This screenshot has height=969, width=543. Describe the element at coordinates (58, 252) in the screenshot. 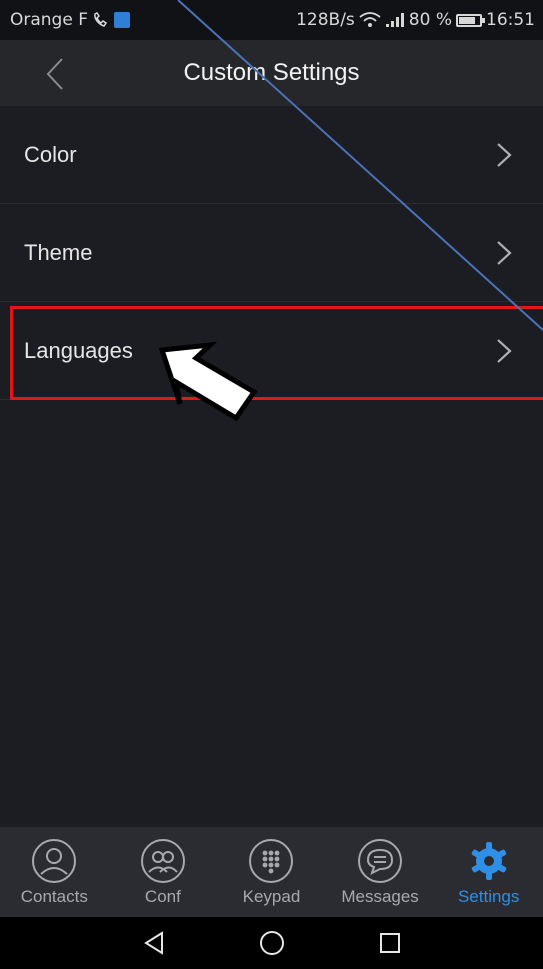

I see `menu-item-label: Theme` at that location.